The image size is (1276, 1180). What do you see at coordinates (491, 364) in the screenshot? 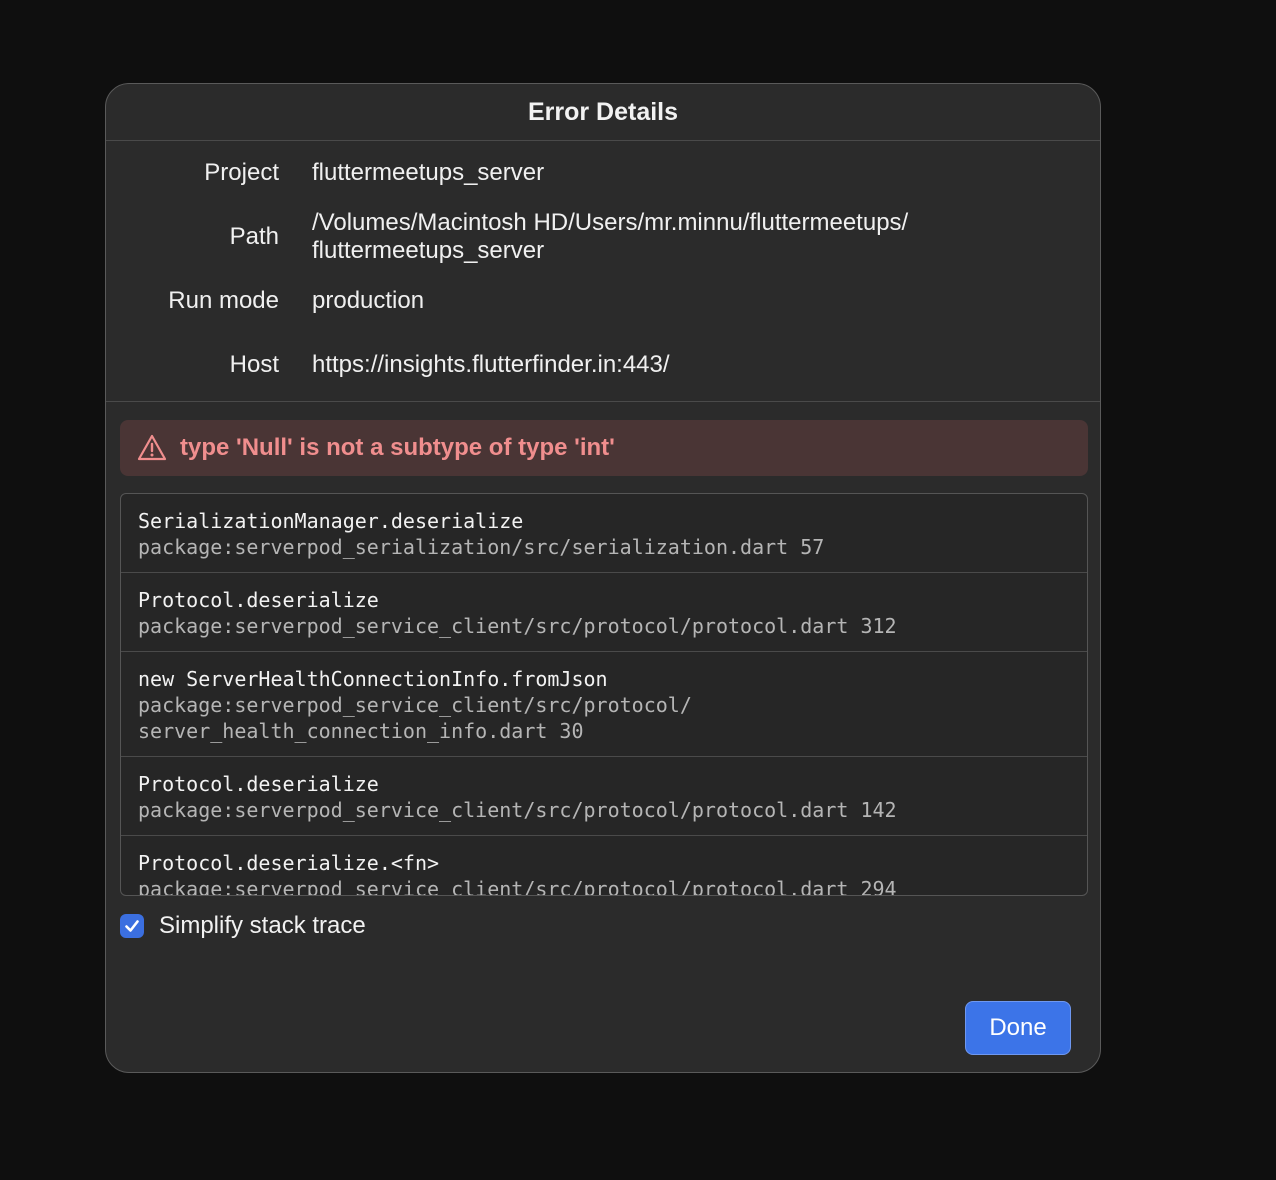
I see `host-value: https://insights.flutterfinder.in:443/` at bounding box center [491, 364].